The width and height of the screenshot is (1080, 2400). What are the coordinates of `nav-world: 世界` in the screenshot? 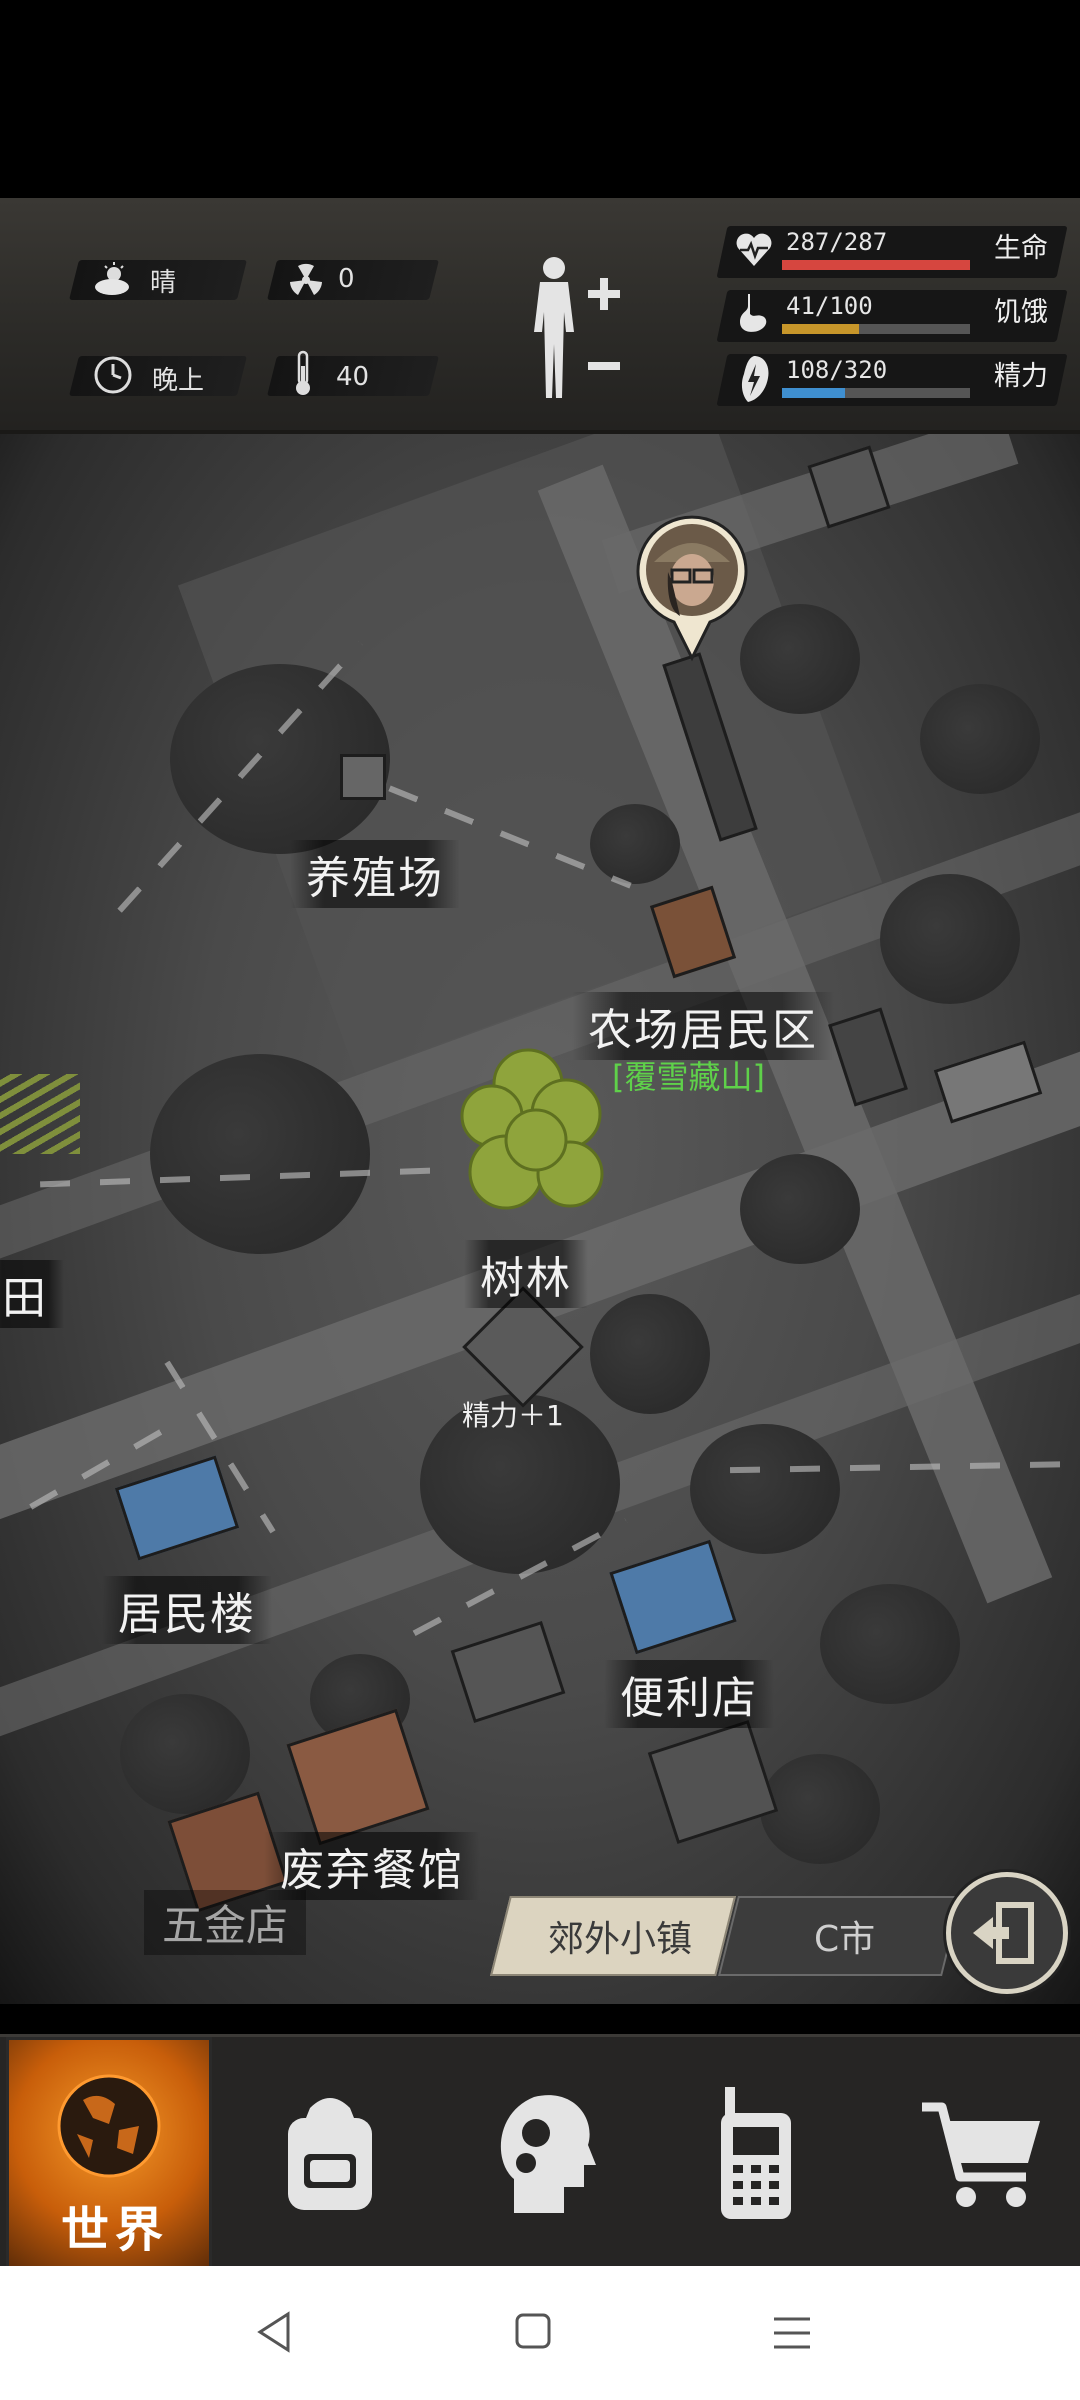 It's located at (109, 2156).